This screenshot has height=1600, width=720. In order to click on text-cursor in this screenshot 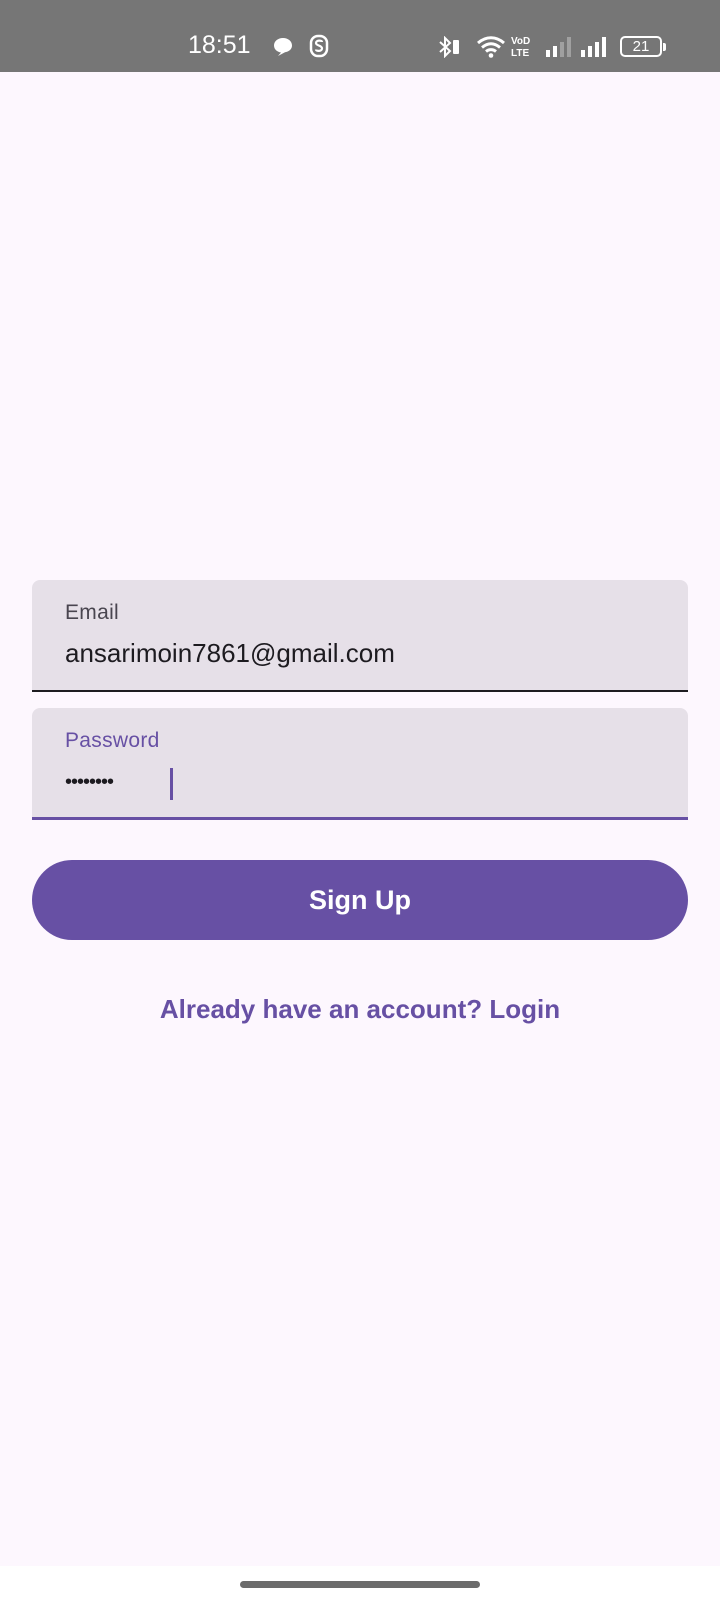, I will do `click(171, 784)`.